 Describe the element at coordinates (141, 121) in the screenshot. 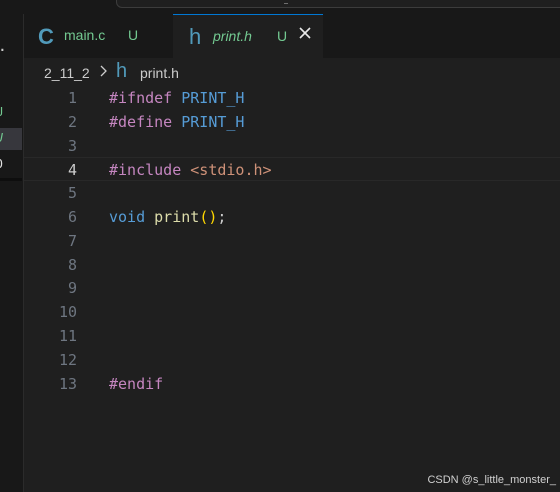

I see `code-token: #define` at that location.